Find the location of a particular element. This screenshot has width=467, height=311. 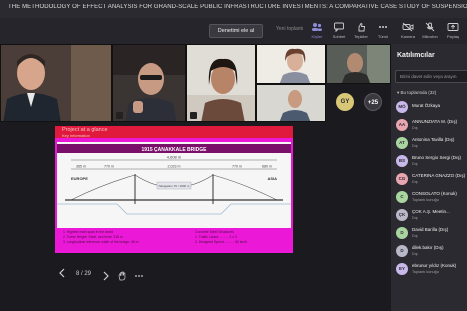

chevron-right-icon is located at coordinates (106, 276).